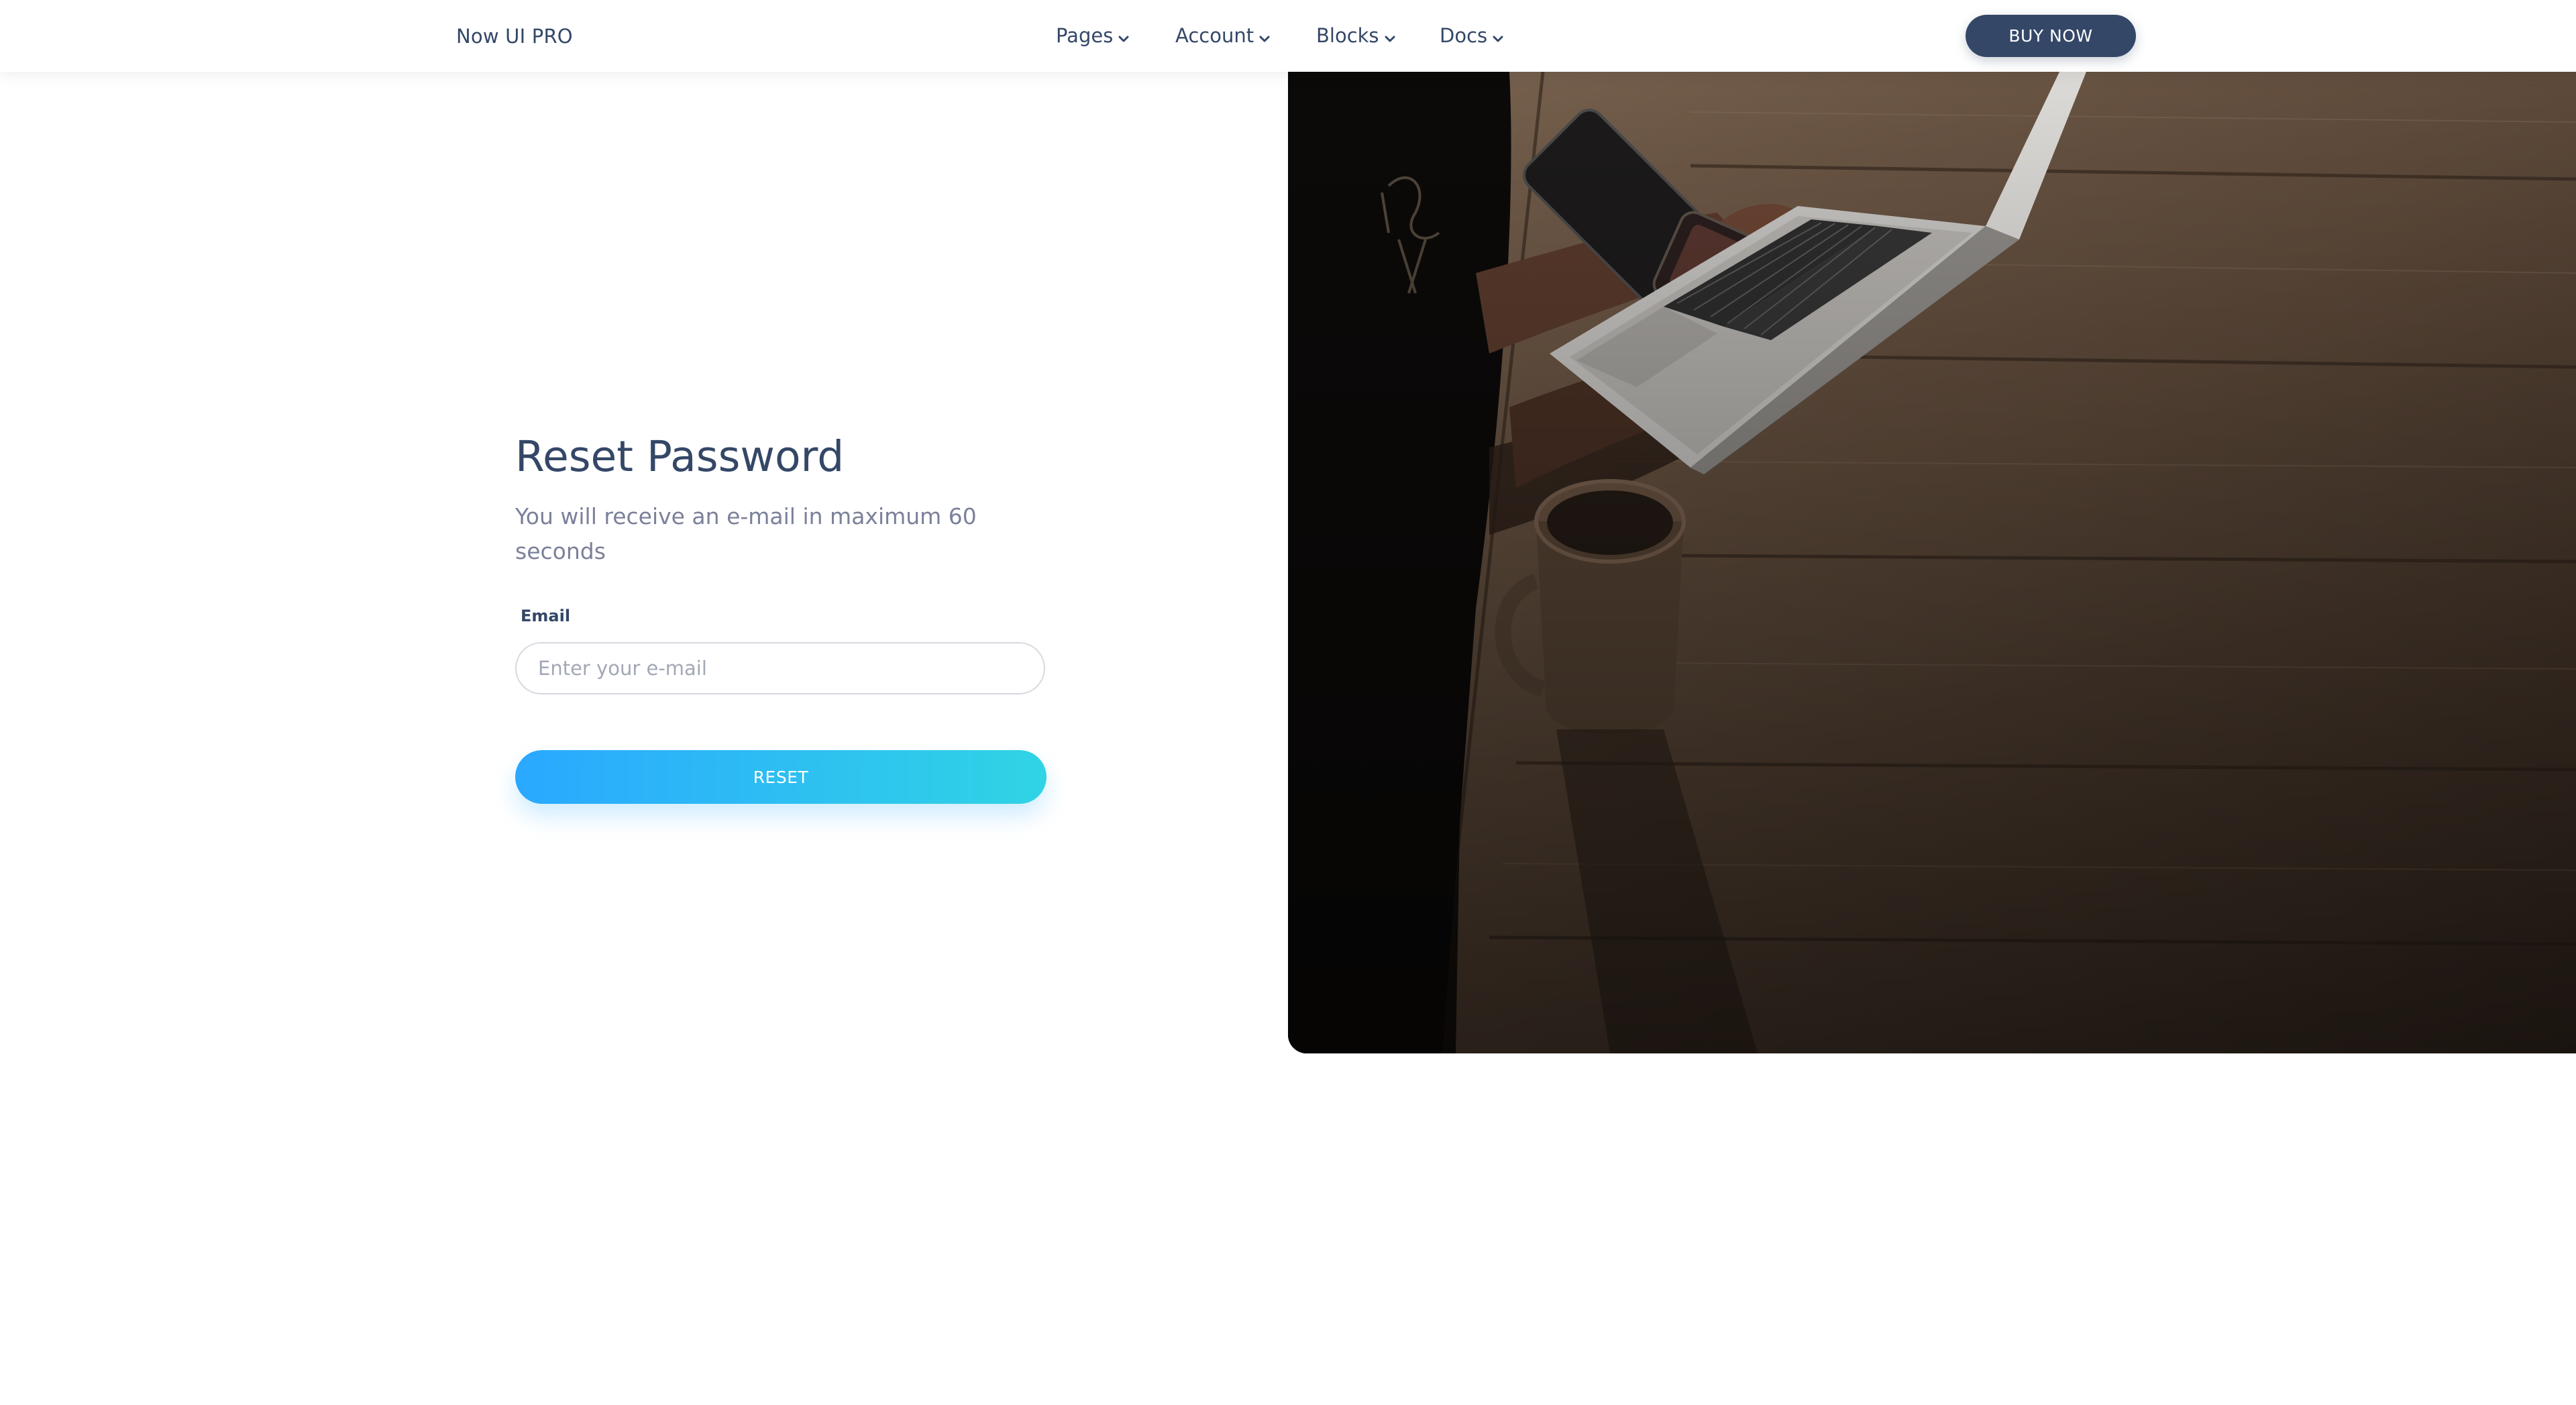 The image size is (2576, 1405). What do you see at coordinates (514, 36) in the screenshot?
I see `brand-link: Now UI PRO` at bounding box center [514, 36].